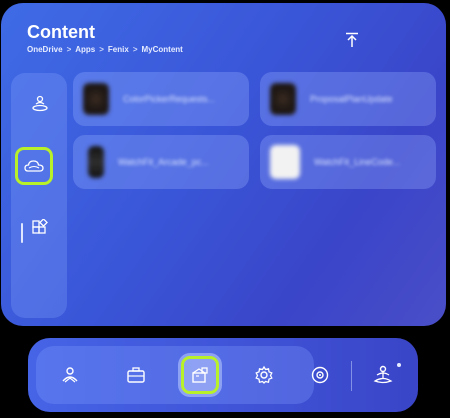 The width and height of the screenshot is (450, 418). I want to click on apps-icon, so click(40, 228).